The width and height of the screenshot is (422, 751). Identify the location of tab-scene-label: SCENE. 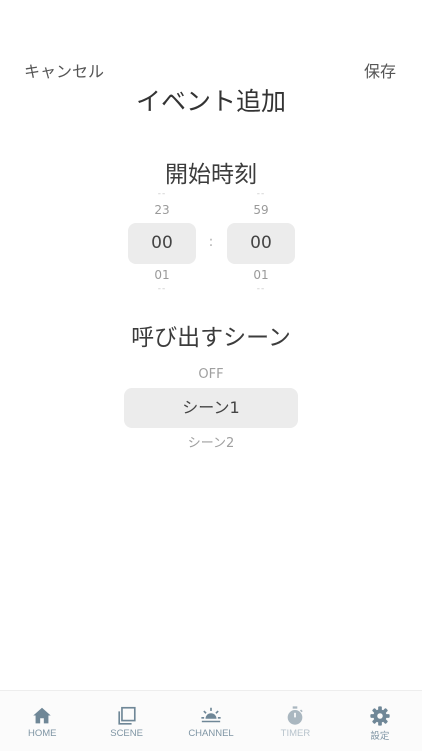
(126, 733).